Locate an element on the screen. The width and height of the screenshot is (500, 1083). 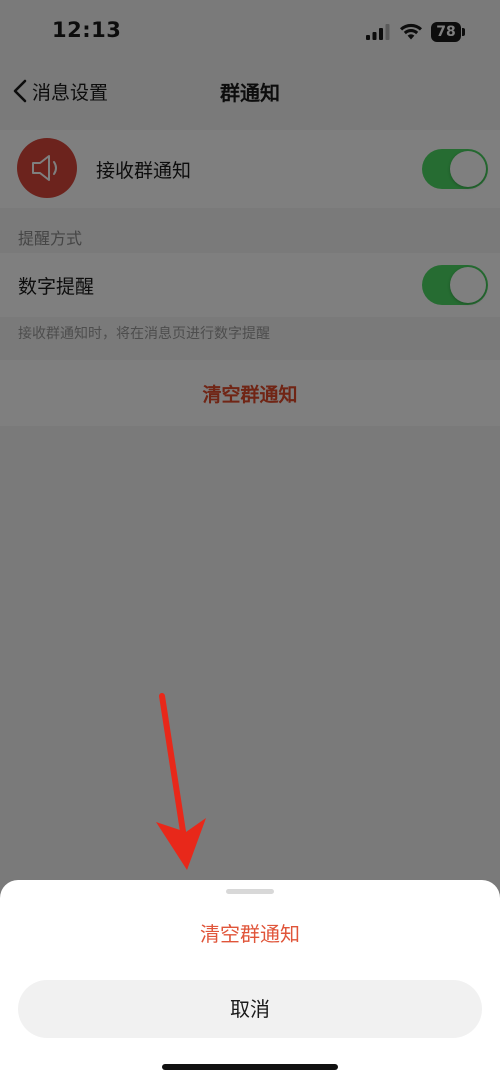
sheet-grabber is located at coordinates (250, 891).